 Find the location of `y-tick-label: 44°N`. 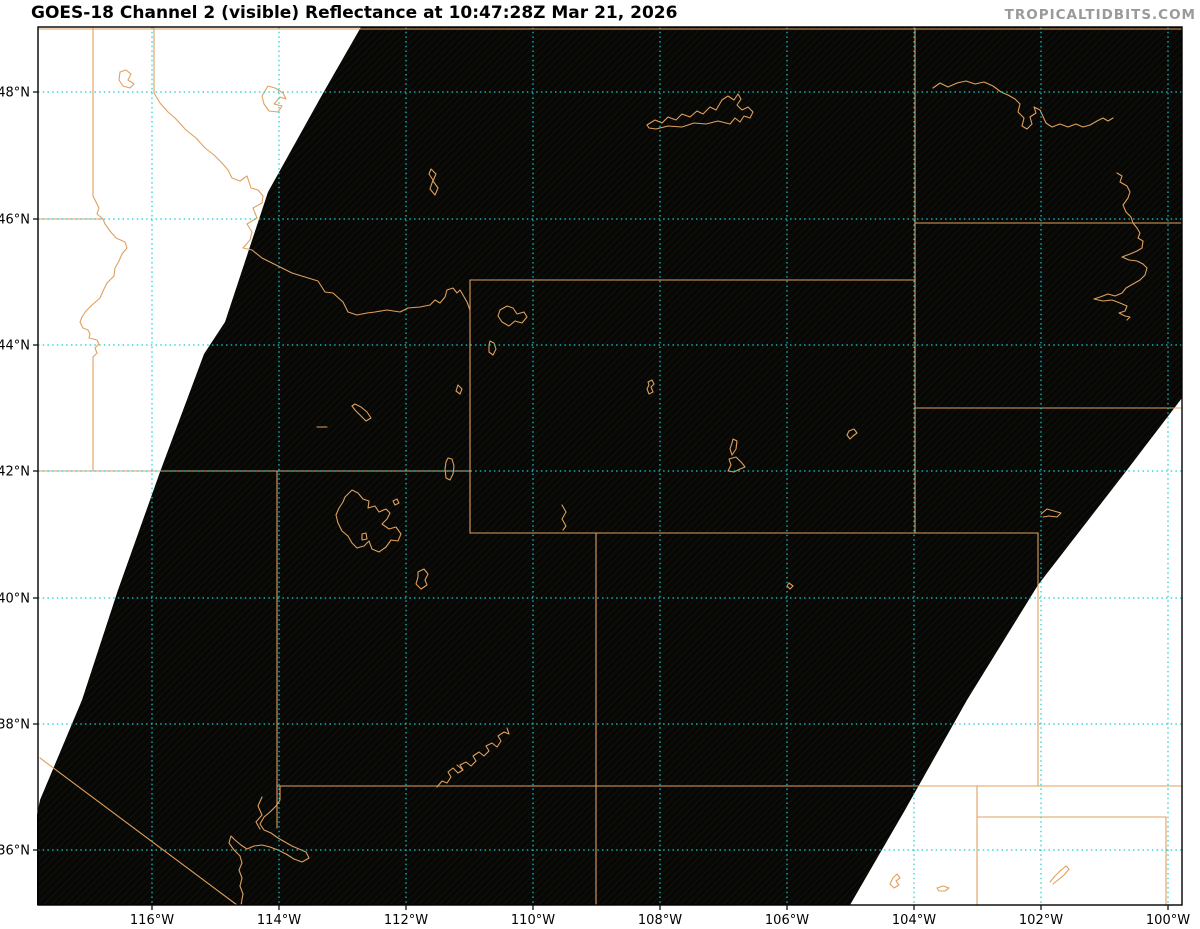

y-tick-label: 44°N is located at coordinates (15, 346).